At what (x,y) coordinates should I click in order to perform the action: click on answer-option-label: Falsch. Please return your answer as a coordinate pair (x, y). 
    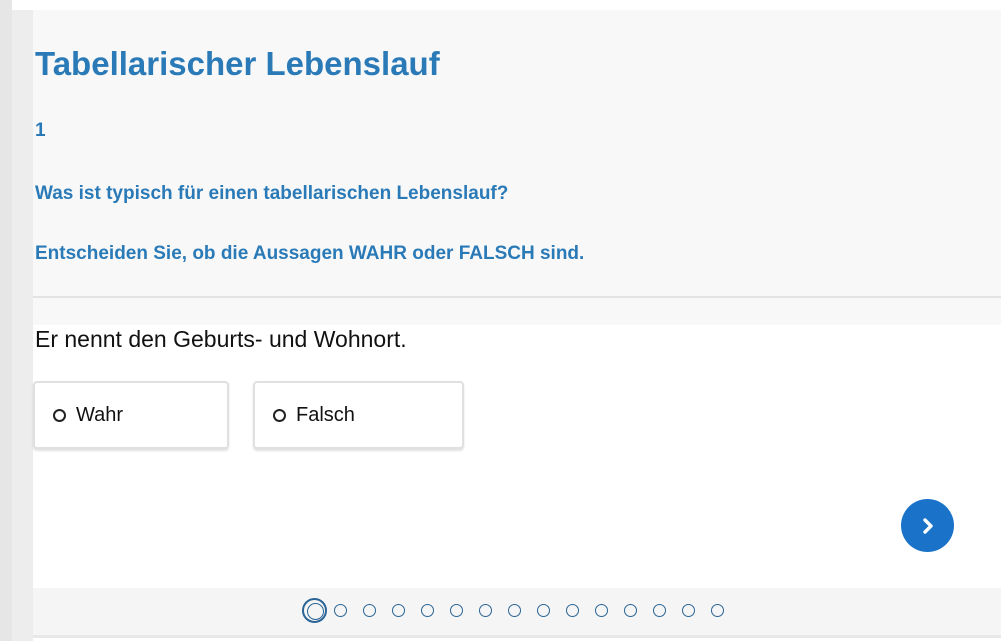
    Looking at the image, I should click on (325, 414).